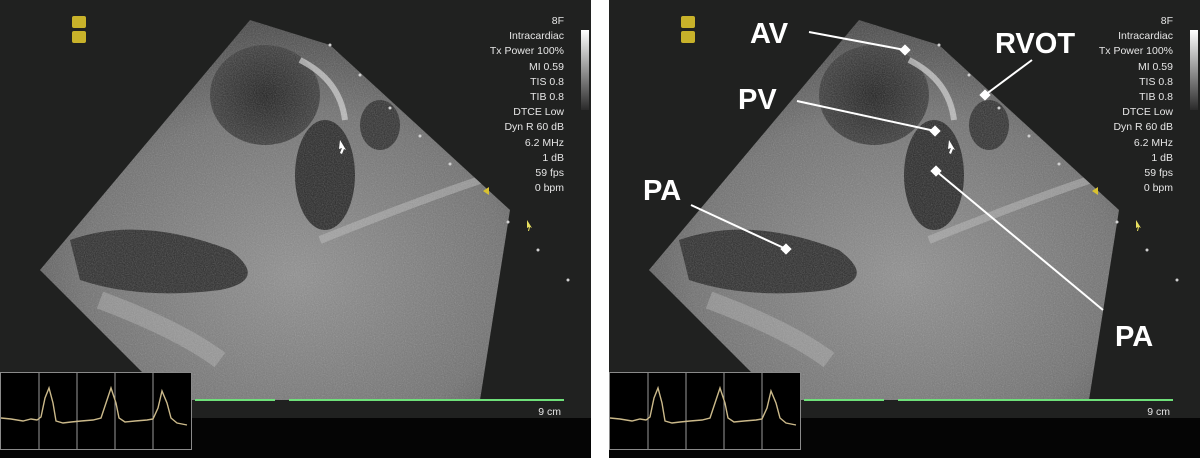 The height and width of the screenshot is (458, 1200). What do you see at coordinates (1008, 77) in the screenshot?
I see `rvot-pointer-line` at bounding box center [1008, 77].